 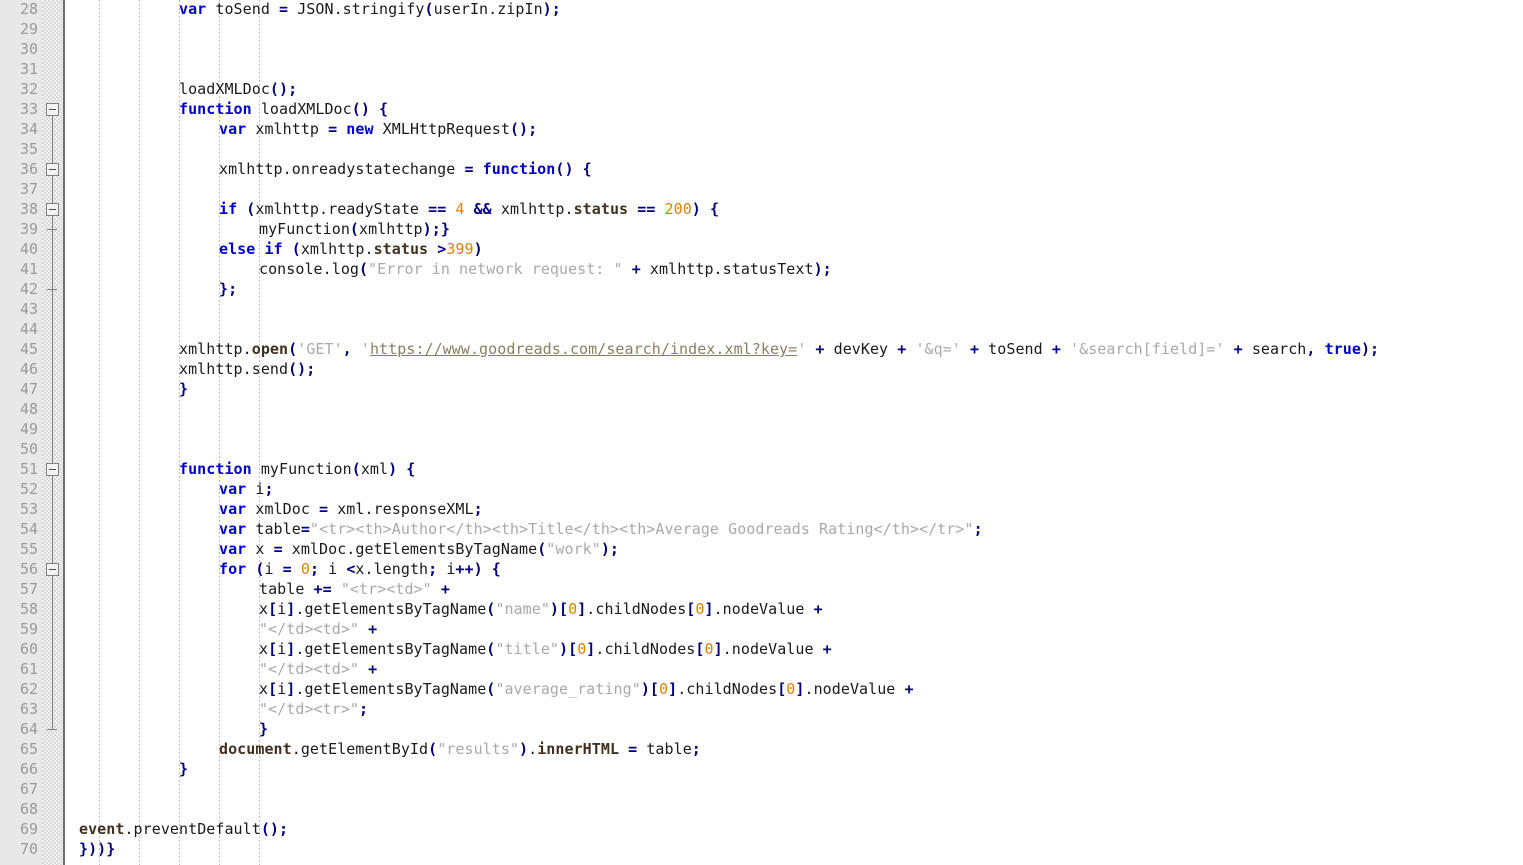 I want to click on code-token: JSON.stringify, so click(x=356, y=9).